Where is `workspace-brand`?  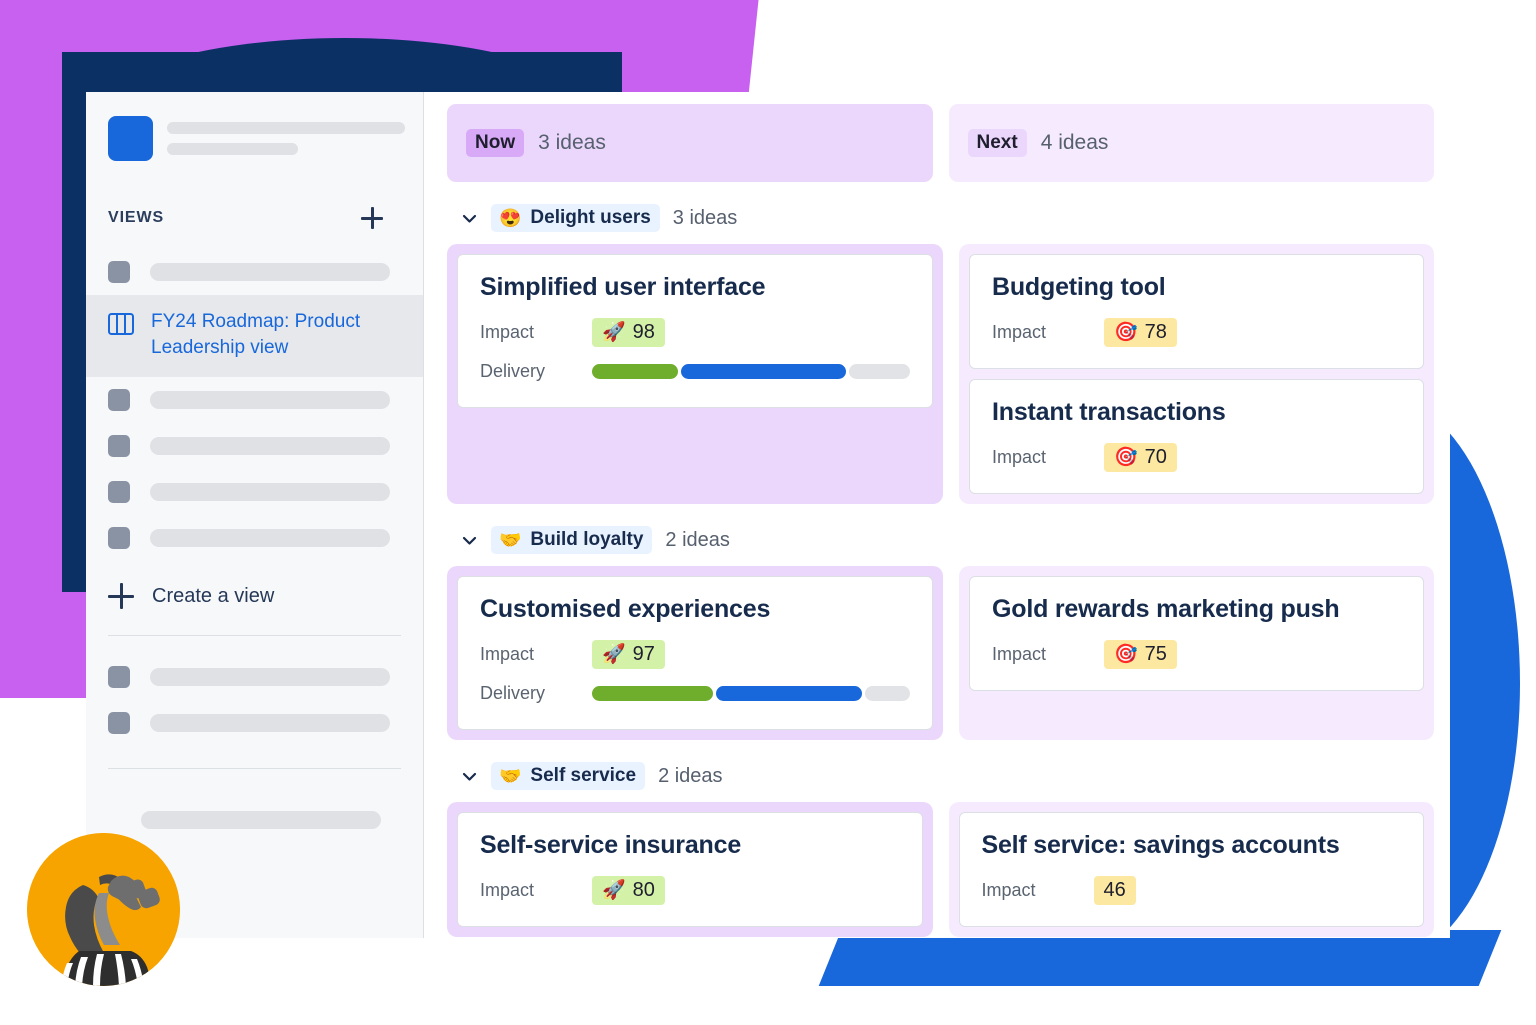
workspace-brand is located at coordinates (254, 126).